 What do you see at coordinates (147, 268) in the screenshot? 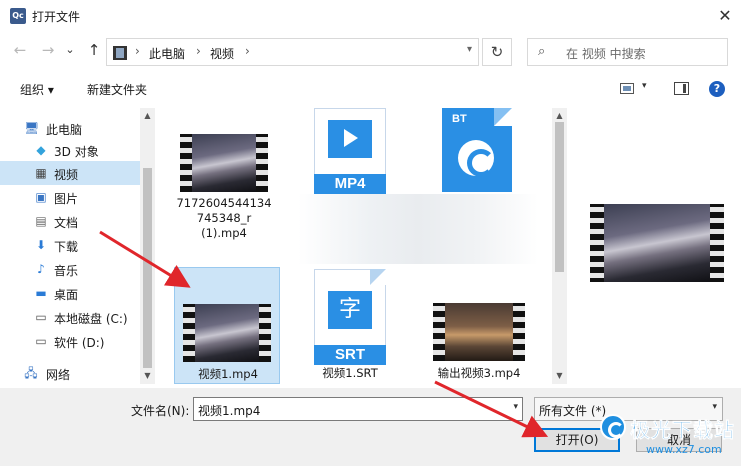
I see `sidebar-scroll-thumb` at bounding box center [147, 268].